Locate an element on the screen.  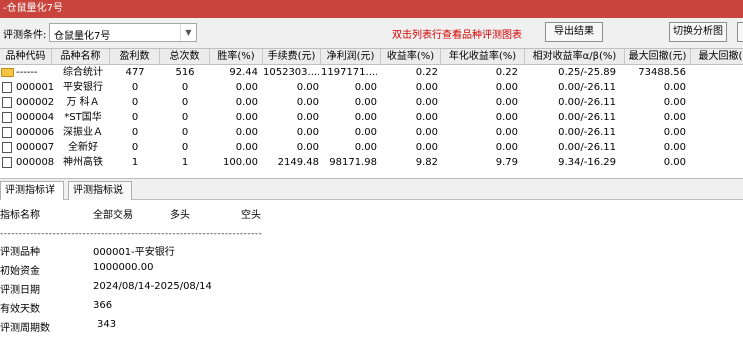
cell-winrate: 92.44 is located at coordinates (243, 72).